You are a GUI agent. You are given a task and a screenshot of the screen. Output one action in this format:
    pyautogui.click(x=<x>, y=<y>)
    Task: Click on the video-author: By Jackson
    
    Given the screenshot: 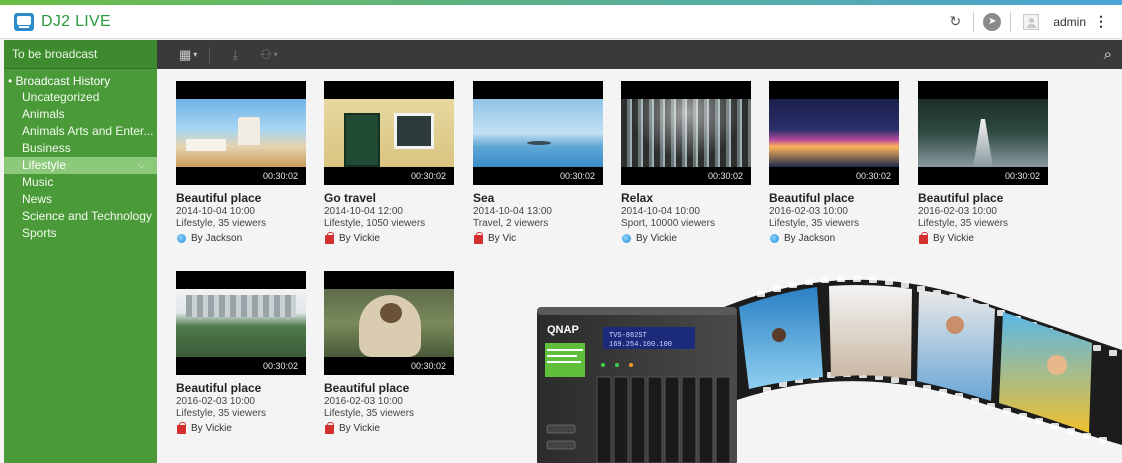 What is the action you would take?
    pyautogui.click(x=835, y=238)
    